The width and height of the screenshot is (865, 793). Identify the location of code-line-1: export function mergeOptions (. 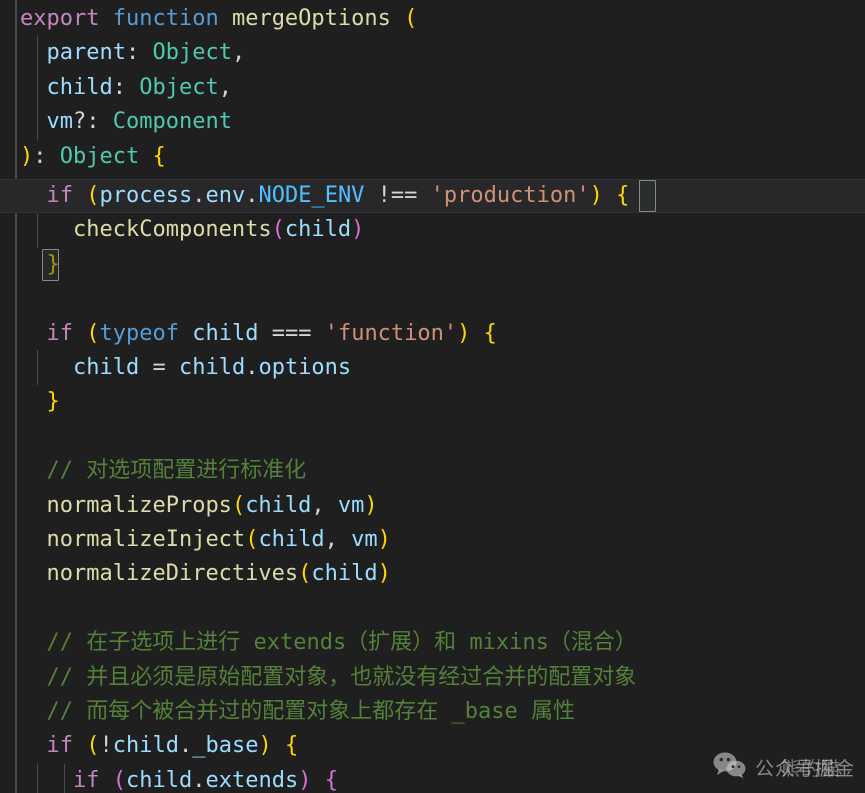
(432, 19).